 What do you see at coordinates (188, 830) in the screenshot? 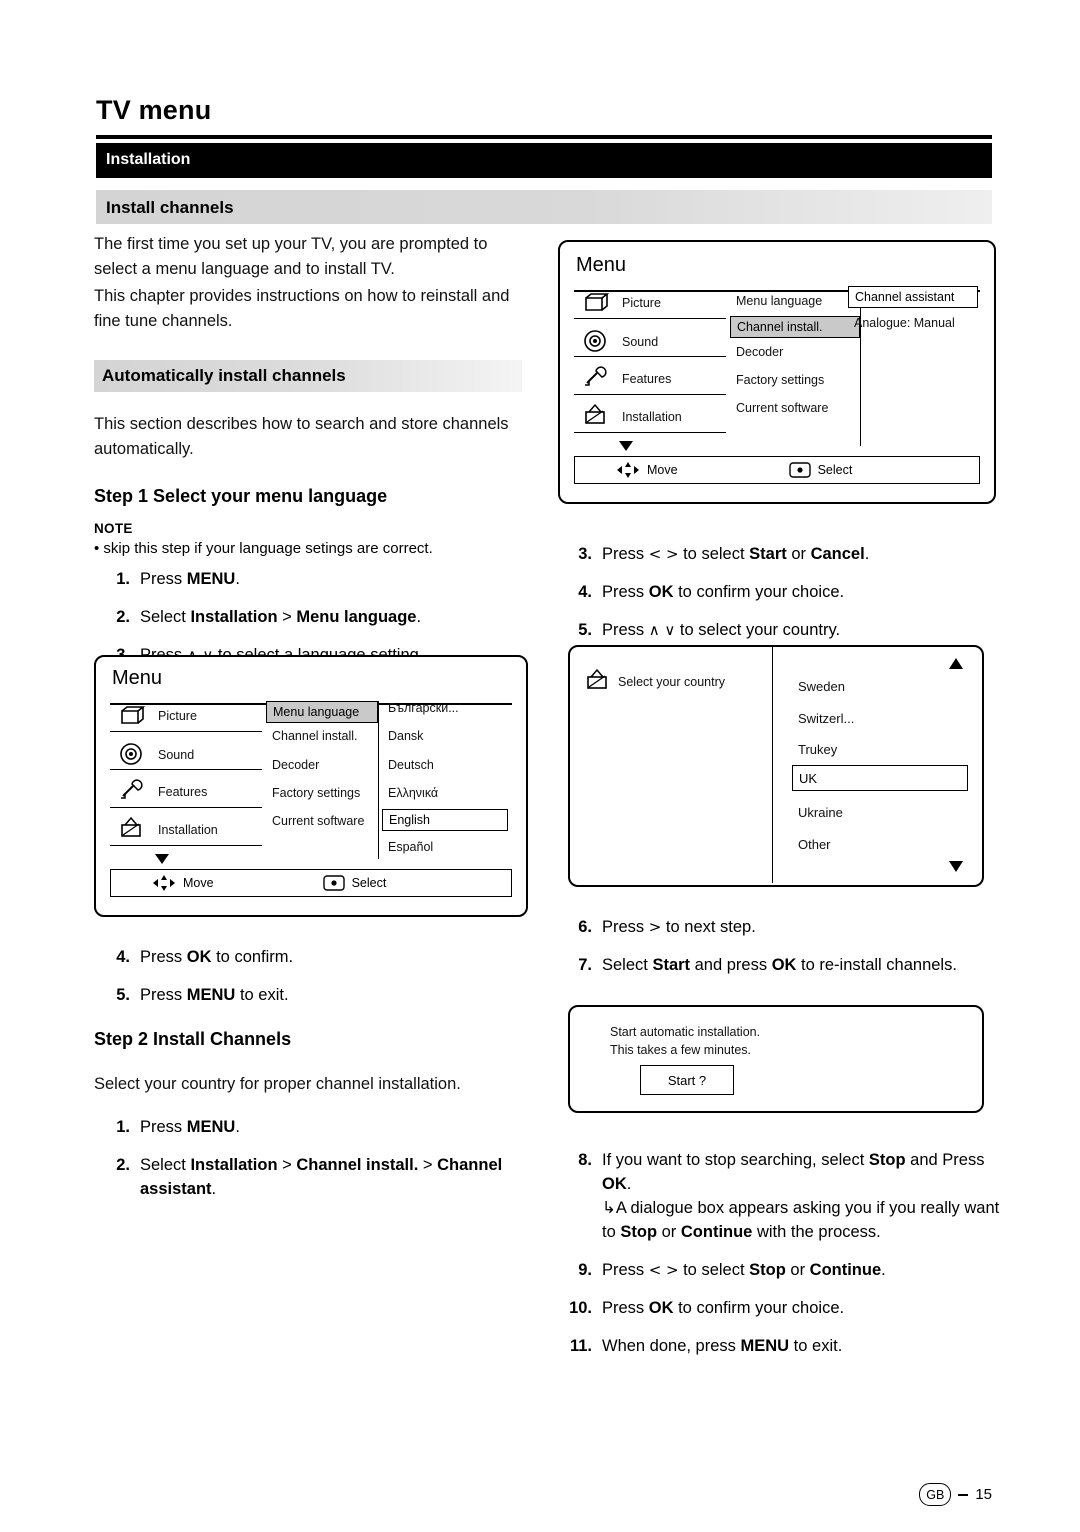
I see `menu-left-item-3: Installation` at bounding box center [188, 830].